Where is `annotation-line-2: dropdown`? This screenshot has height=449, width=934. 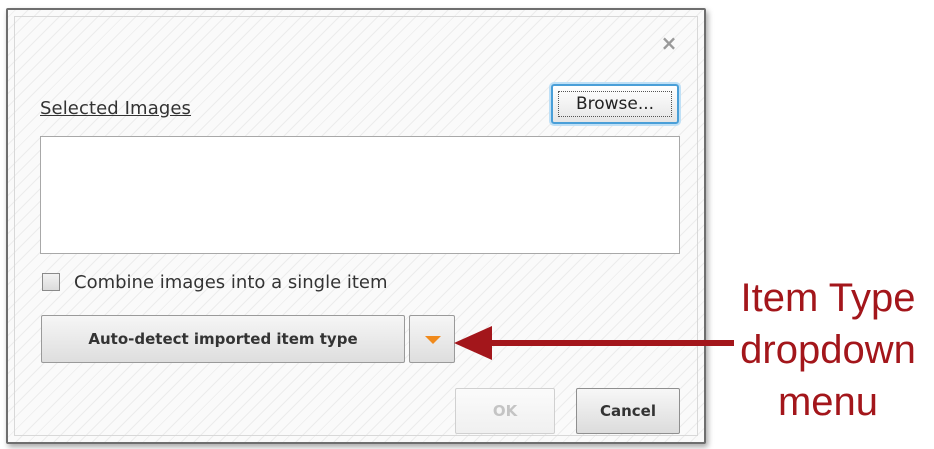 annotation-line-2: dropdown is located at coordinates (828, 350).